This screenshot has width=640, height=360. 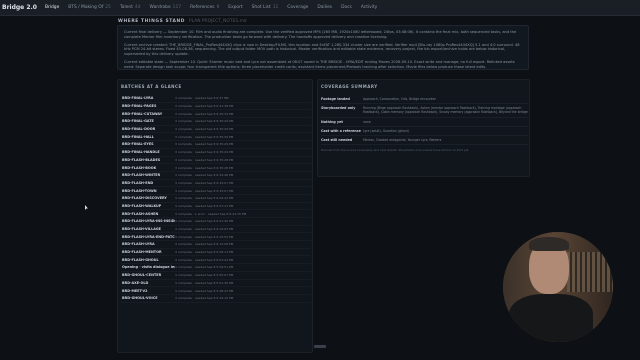 I want to click on nav-tab: Bridge, so click(x=52, y=7).